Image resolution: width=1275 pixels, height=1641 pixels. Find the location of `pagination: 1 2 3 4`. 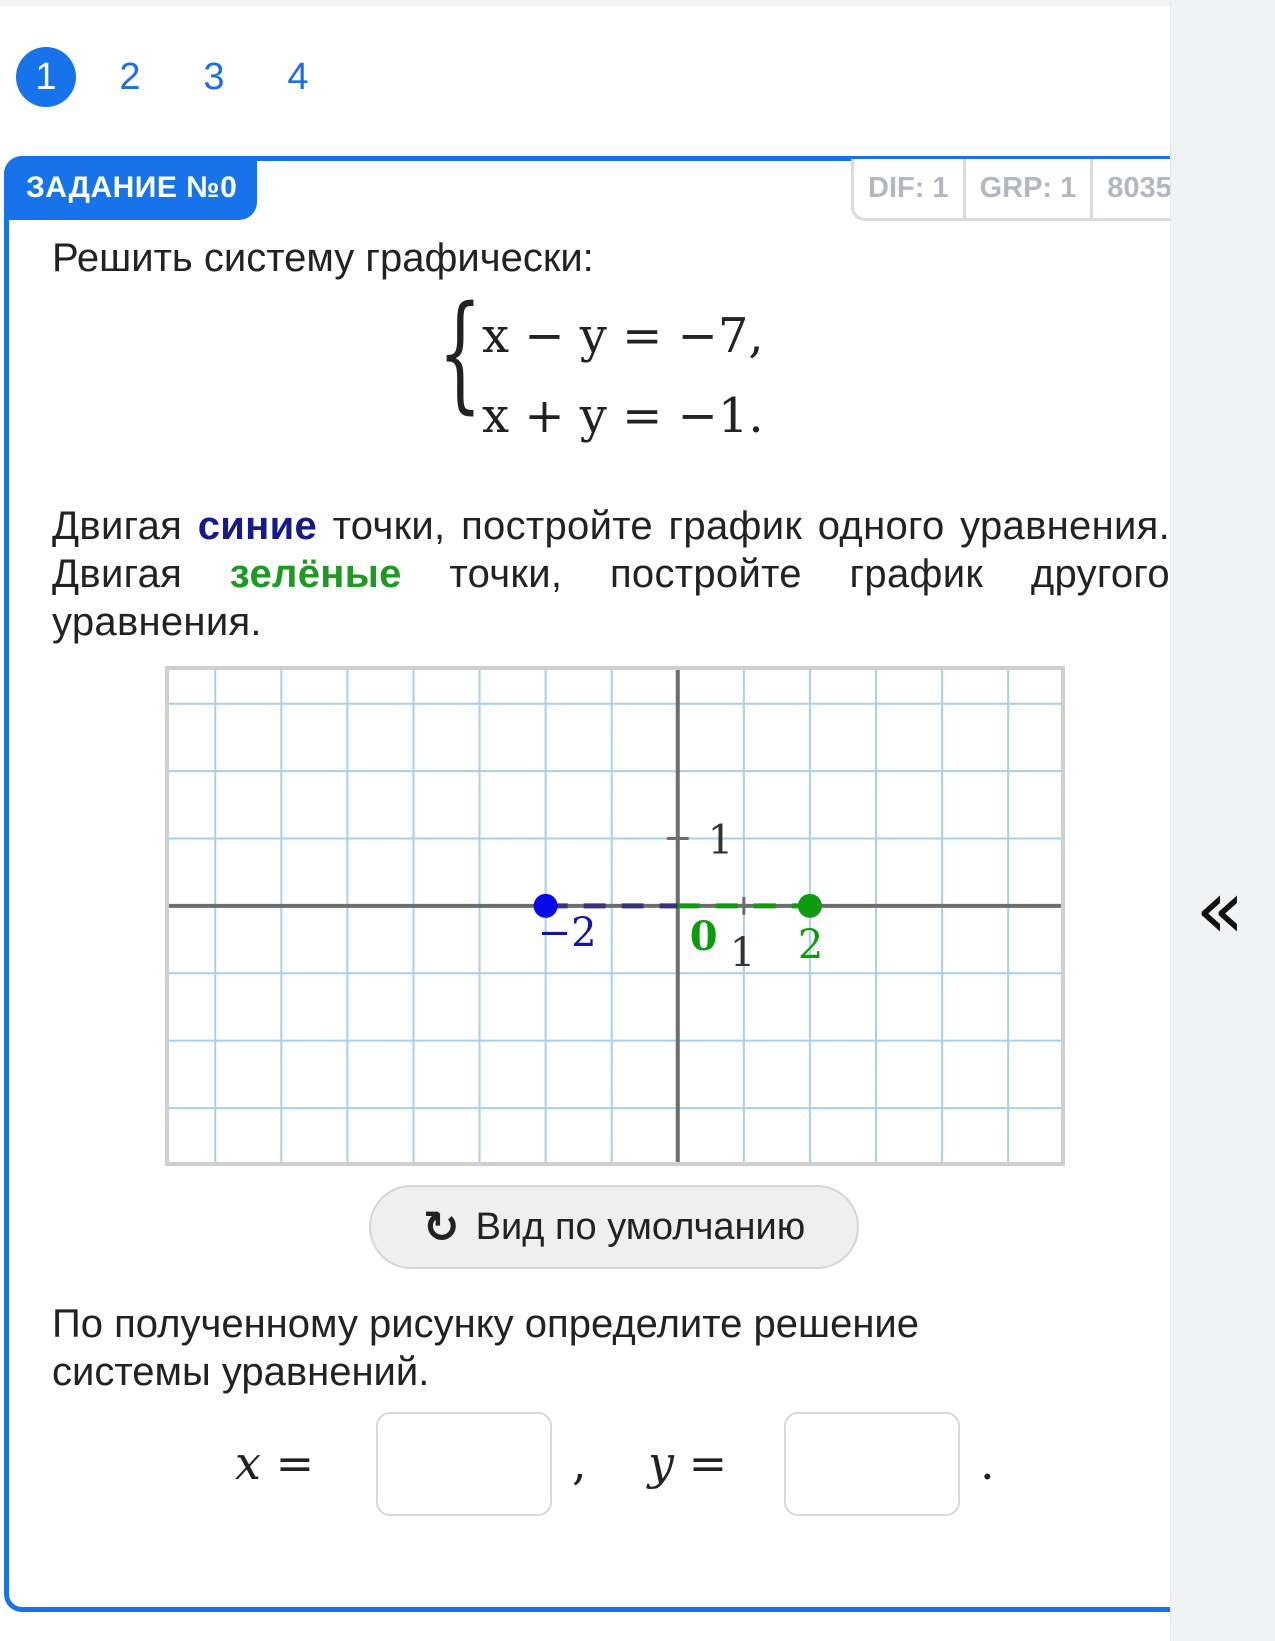

pagination: 1 2 3 4 is located at coordinates (184, 77).